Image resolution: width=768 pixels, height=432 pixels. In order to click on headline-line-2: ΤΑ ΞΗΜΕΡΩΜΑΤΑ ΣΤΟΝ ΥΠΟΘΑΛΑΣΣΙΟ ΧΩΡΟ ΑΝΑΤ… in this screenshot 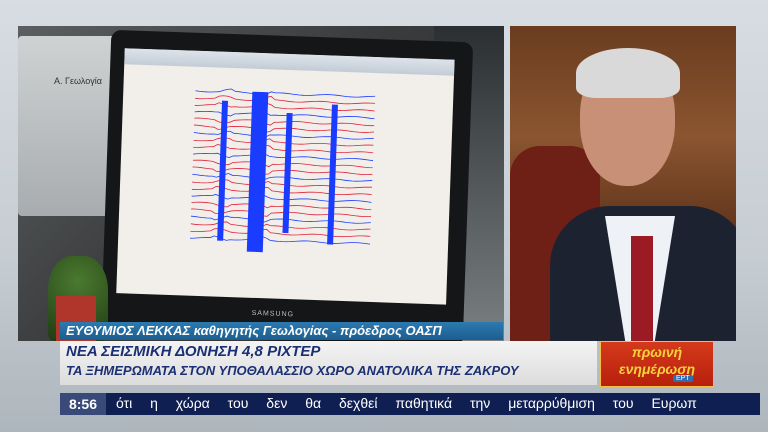, I will do `click(292, 370)`.